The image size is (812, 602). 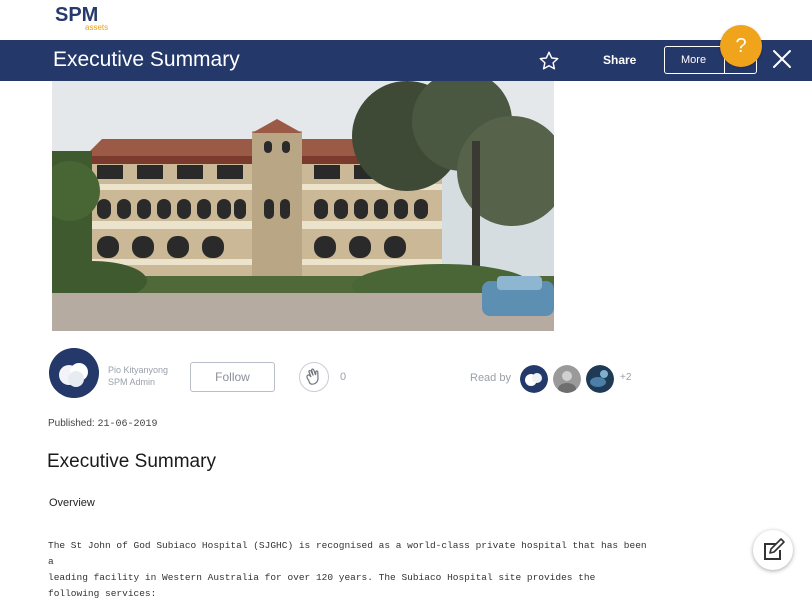 What do you see at coordinates (406, 20) in the screenshot?
I see `top-bar: SPM assets` at bounding box center [406, 20].